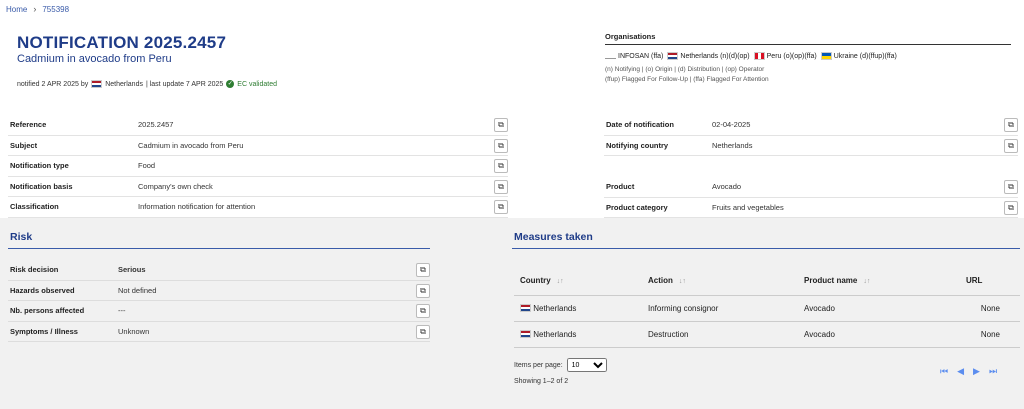  I want to click on detail-value: Fruits and vegetables, so click(748, 207).